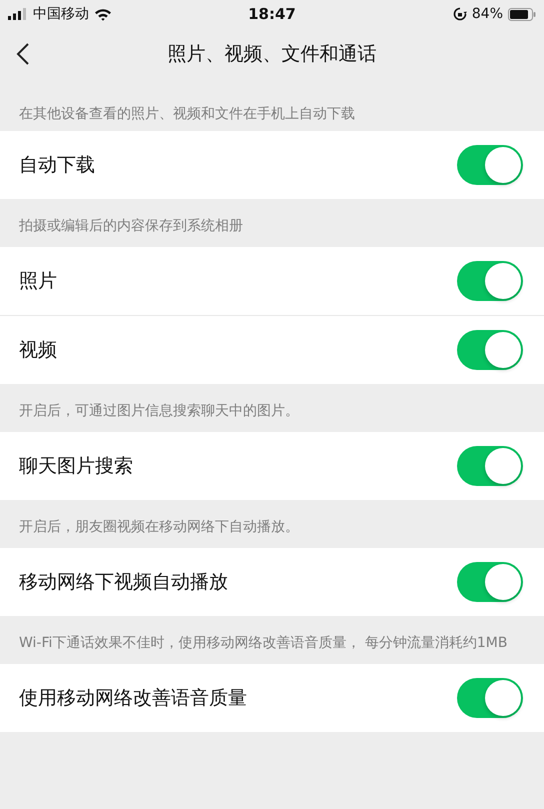 This screenshot has height=809, width=544. I want to click on section-hint: 开启后，可通过图片信息搜索聊天中的图片。, so click(159, 411).